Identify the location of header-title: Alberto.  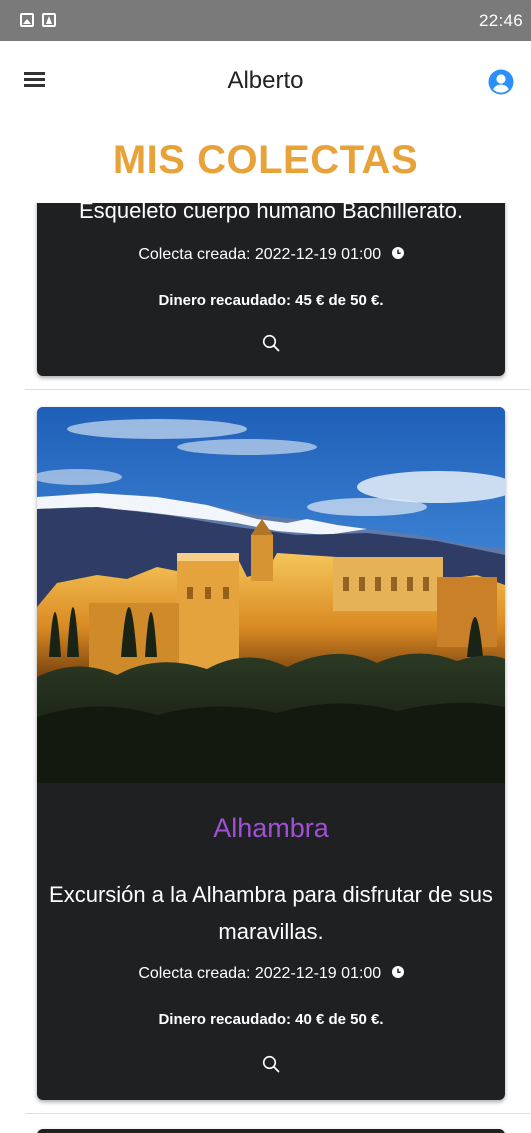
(265, 80).